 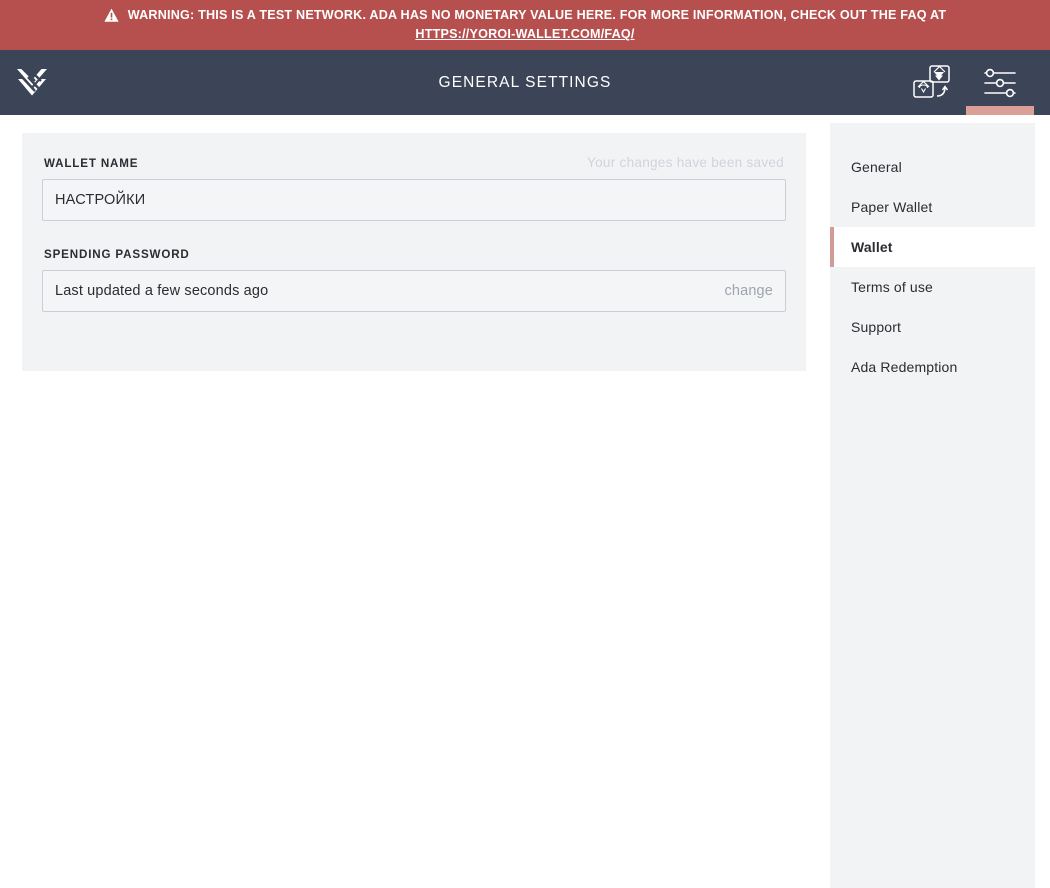 I want to click on sidebar-item-wallet: Wallet, so click(x=932, y=247).